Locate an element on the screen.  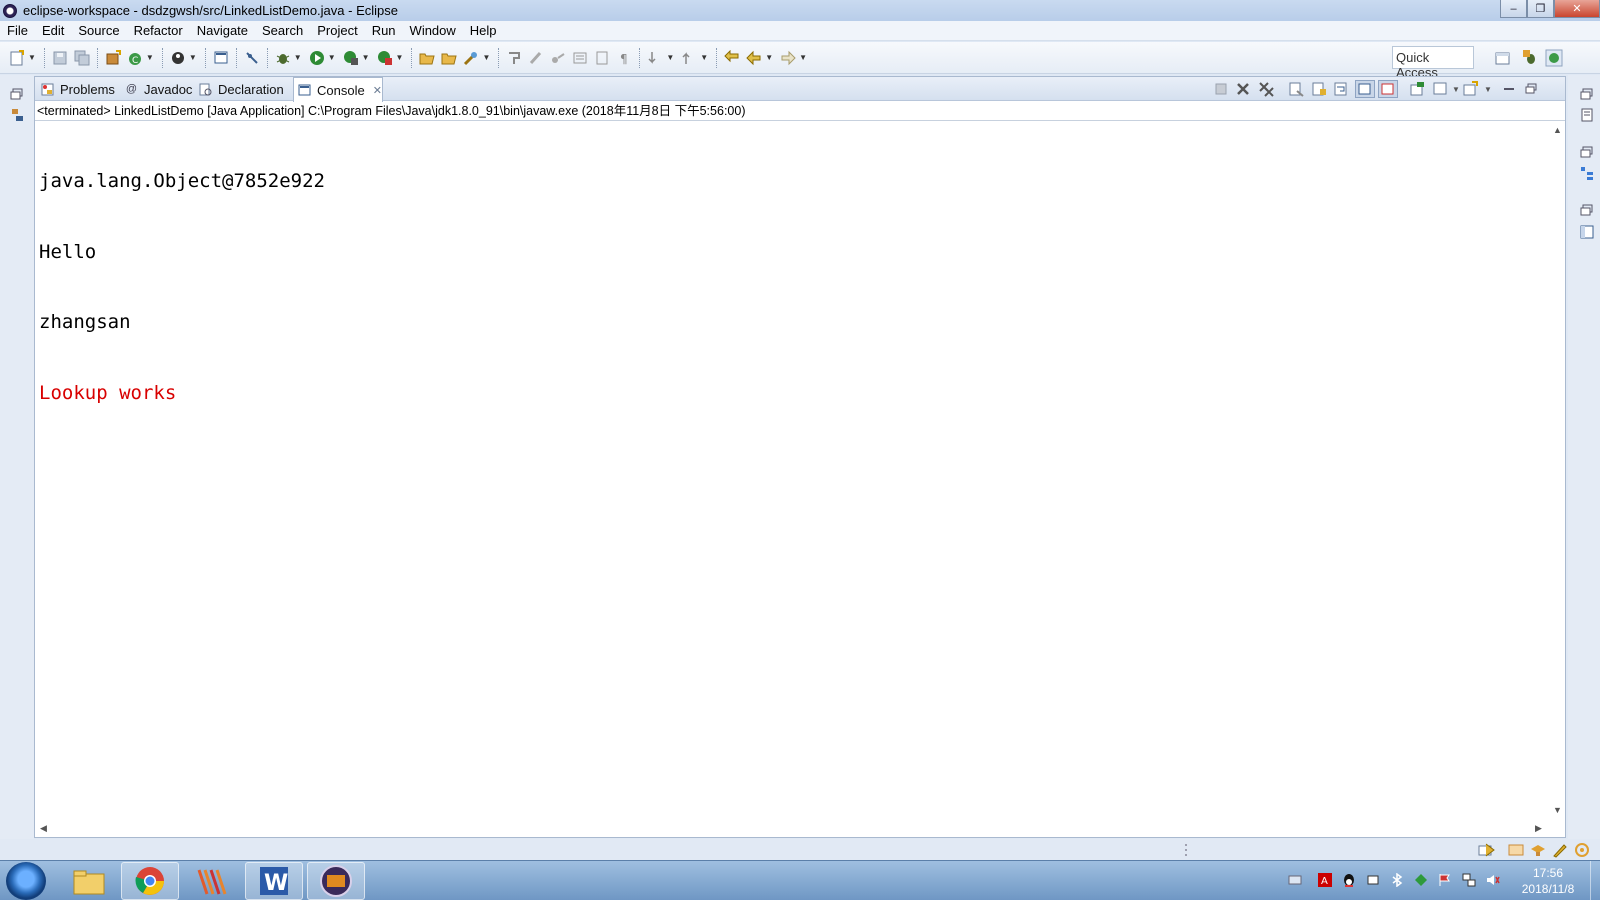
new-java-class-icon: C is located at coordinates (135, 58).